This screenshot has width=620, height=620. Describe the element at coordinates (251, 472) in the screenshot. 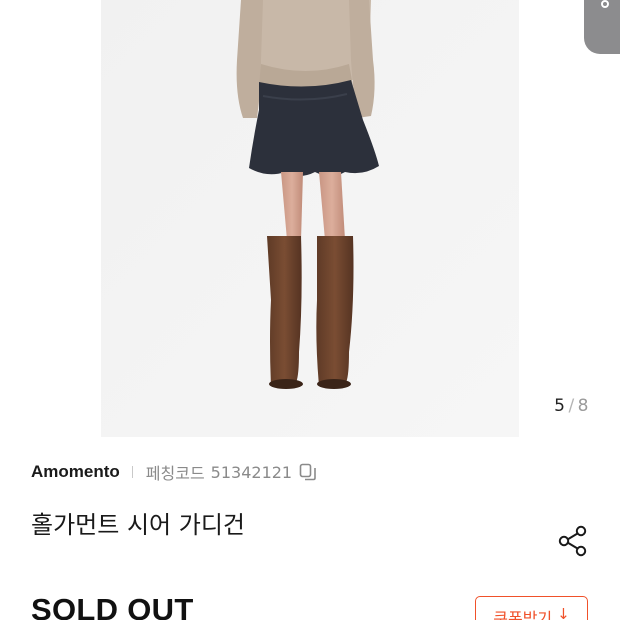

I see `product-code-value: 51342121` at that location.